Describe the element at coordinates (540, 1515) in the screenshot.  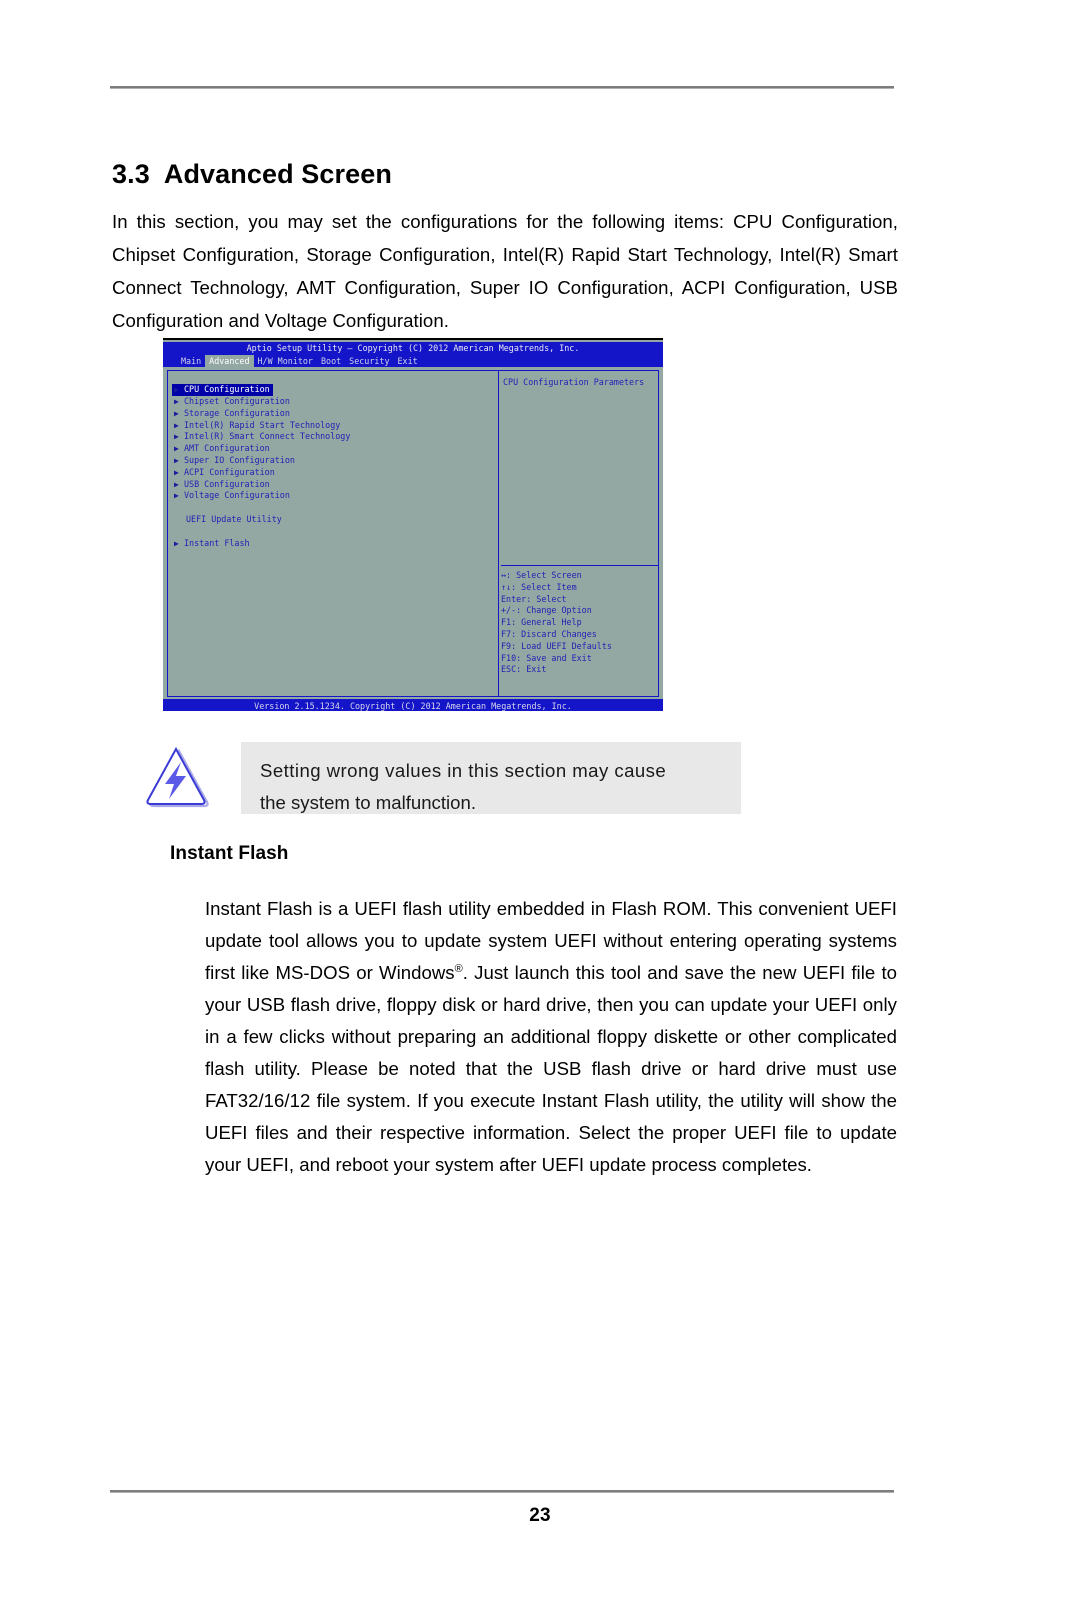
I see `page-number: 23` at that location.